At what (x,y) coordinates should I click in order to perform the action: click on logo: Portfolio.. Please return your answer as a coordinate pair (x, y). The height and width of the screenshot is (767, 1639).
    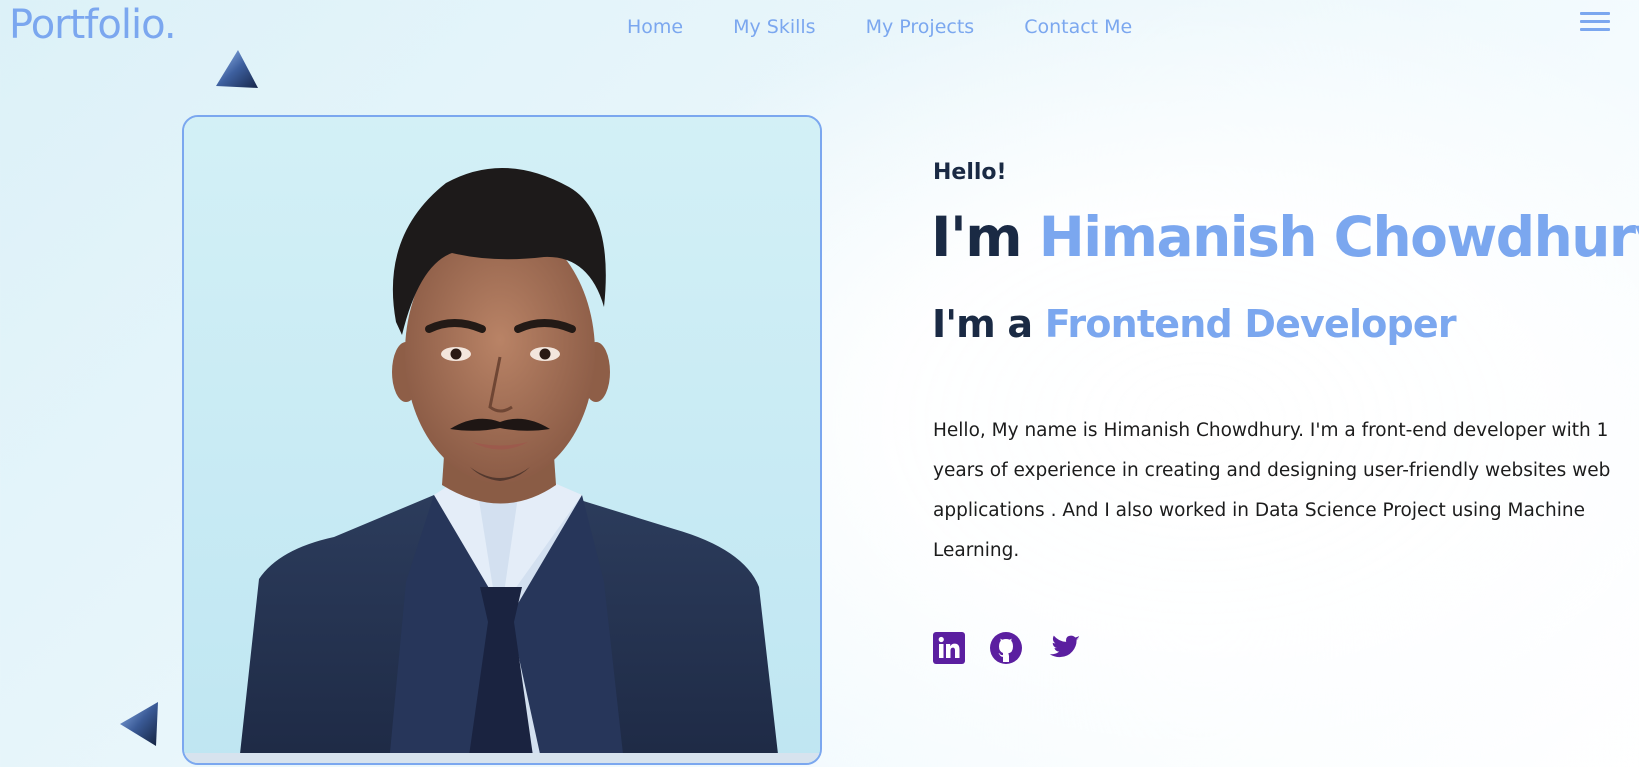
    Looking at the image, I should click on (93, 25).